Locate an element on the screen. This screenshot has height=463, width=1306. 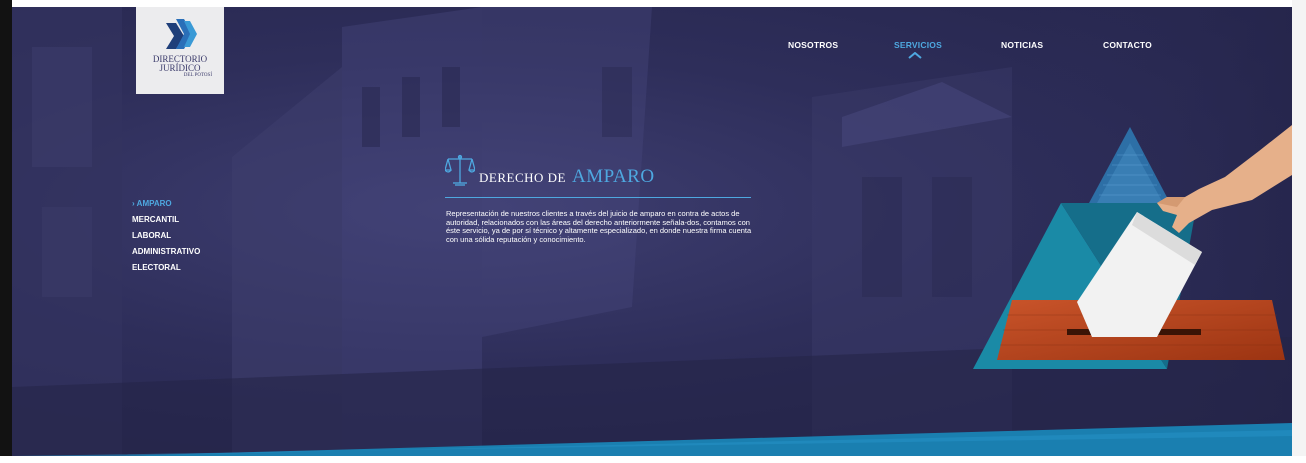
ballot-box-illustration is located at coordinates (1132, 247).